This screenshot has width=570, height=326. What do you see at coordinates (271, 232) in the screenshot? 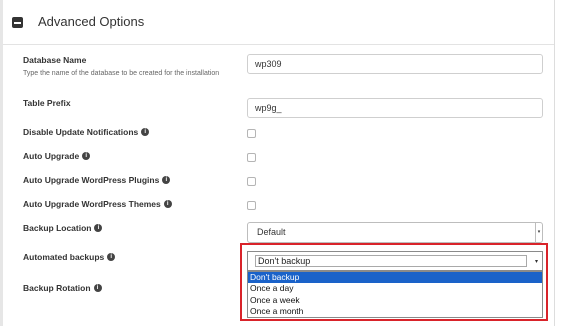
I see `backup-location-value: Default` at bounding box center [271, 232].